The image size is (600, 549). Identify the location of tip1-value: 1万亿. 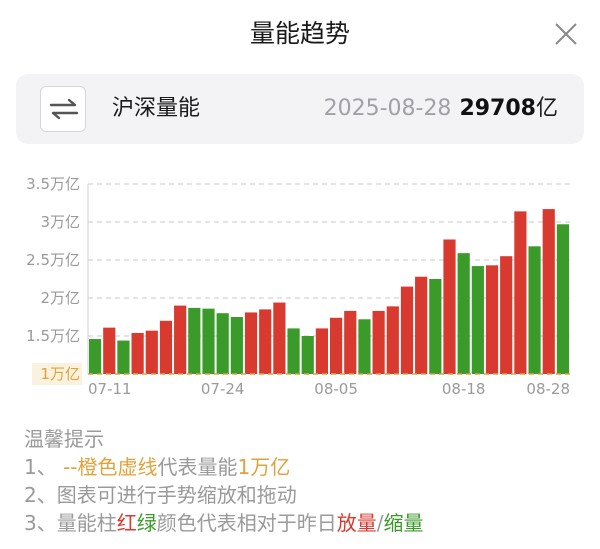
(264, 467).